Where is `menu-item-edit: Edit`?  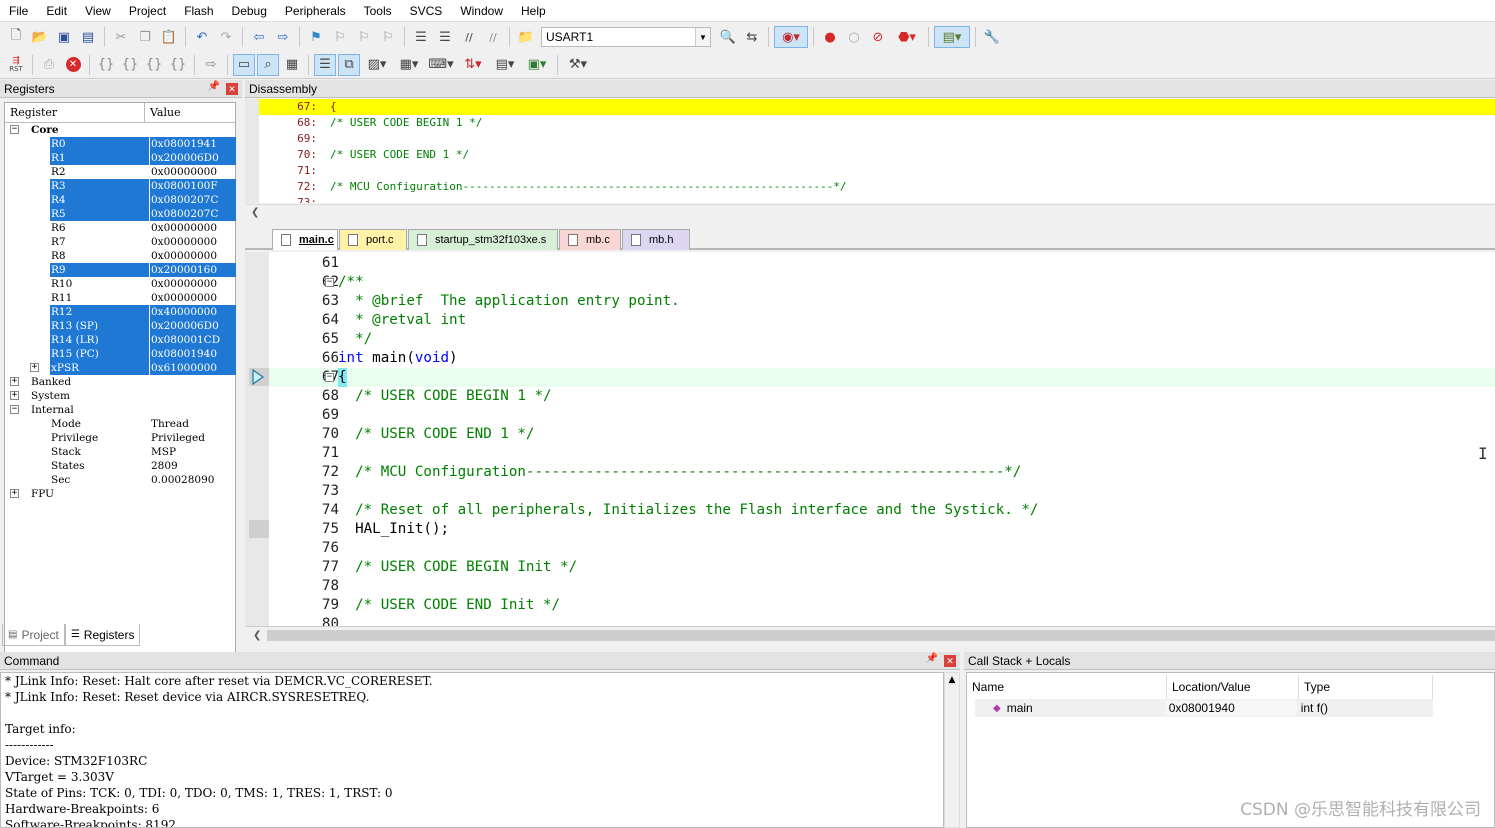 menu-item-edit: Edit is located at coordinates (56, 11).